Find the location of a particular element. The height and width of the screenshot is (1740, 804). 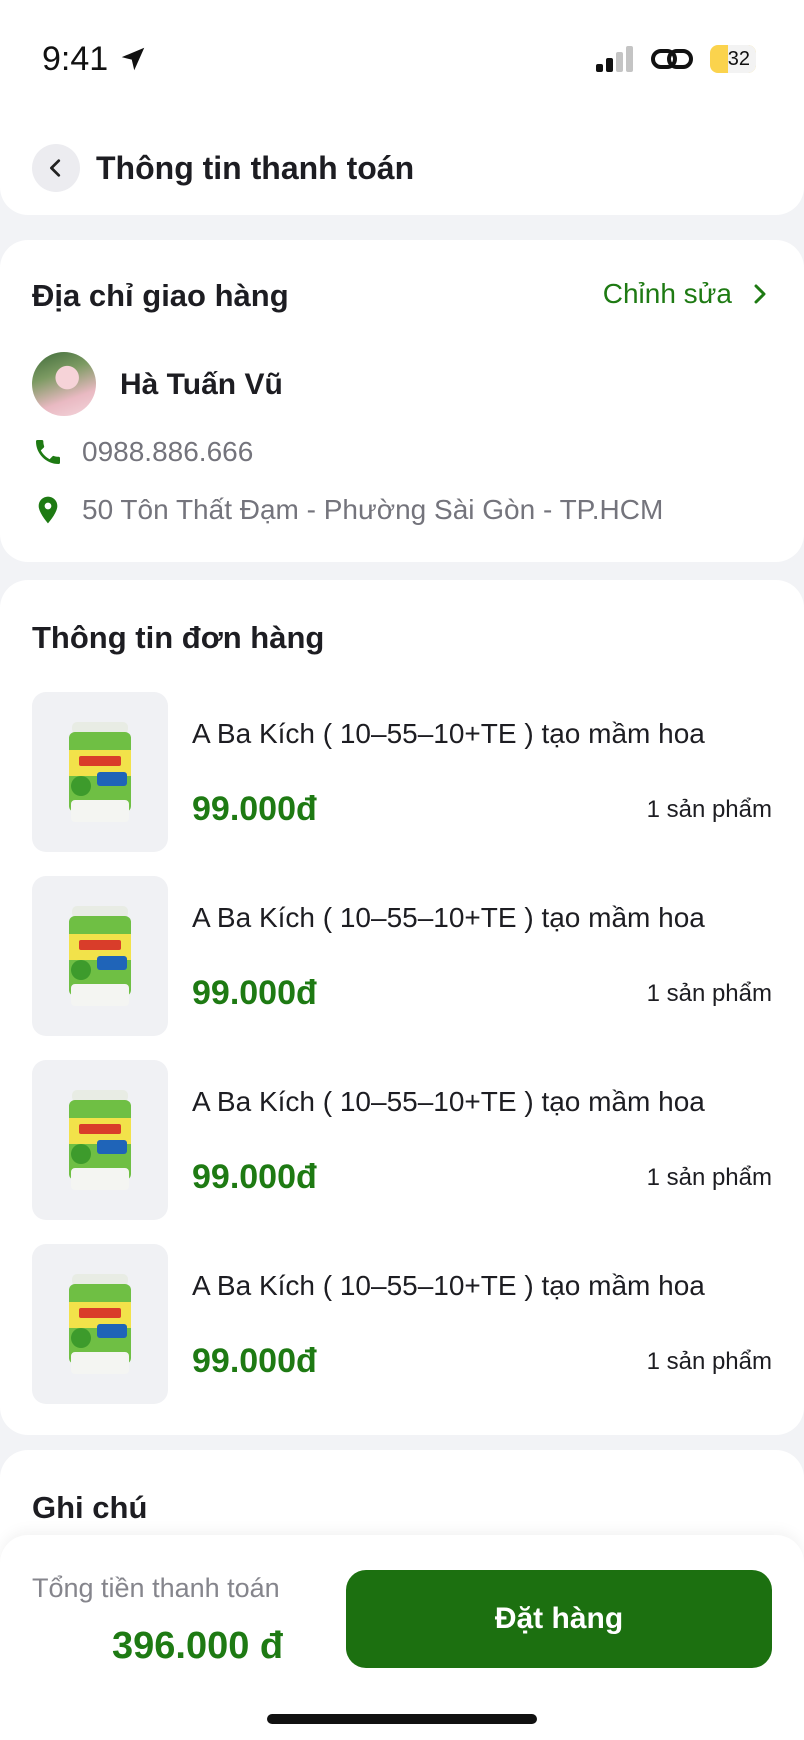

note-section-title: Ghi chú is located at coordinates (90, 1507).